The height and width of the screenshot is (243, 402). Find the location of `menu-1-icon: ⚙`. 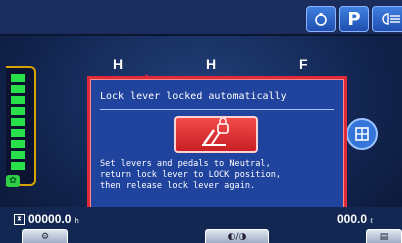

menu-1-icon: ⚙ is located at coordinates (45, 237).